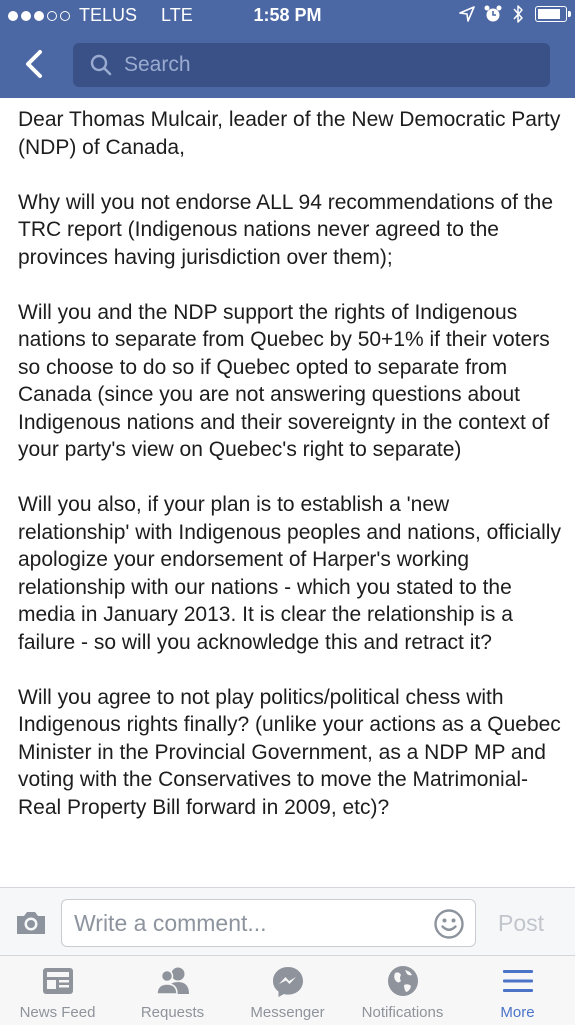 The image size is (575, 1025). I want to click on tab-more: More, so click(517, 990).